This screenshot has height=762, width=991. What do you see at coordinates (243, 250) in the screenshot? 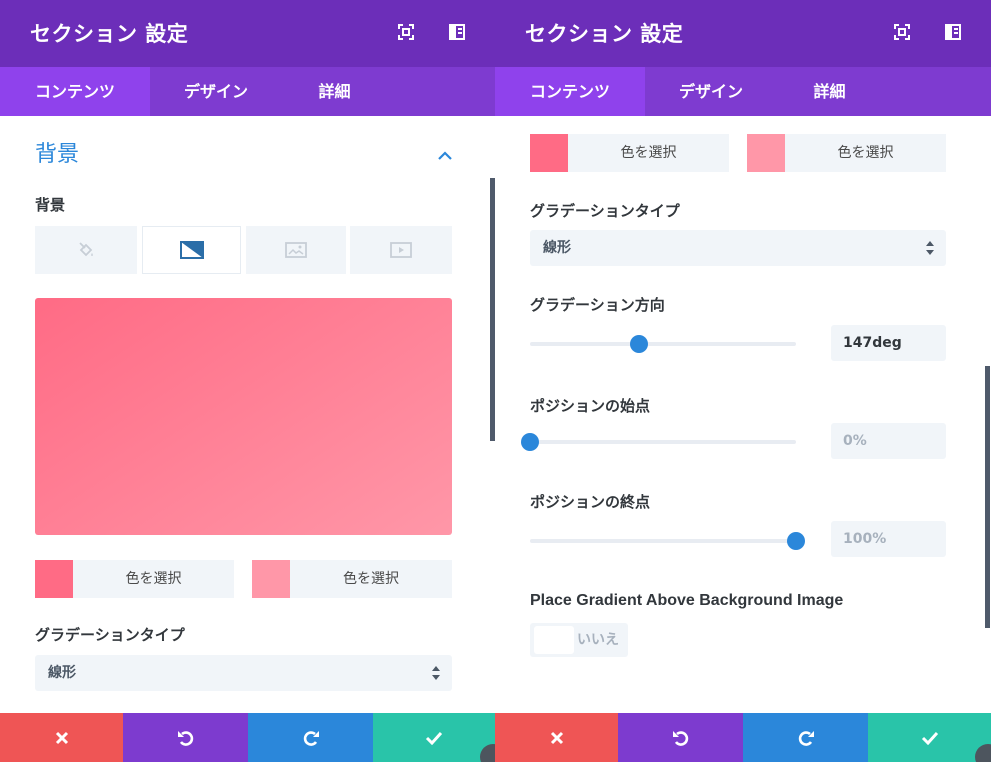
I see `background-type-tabs` at bounding box center [243, 250].